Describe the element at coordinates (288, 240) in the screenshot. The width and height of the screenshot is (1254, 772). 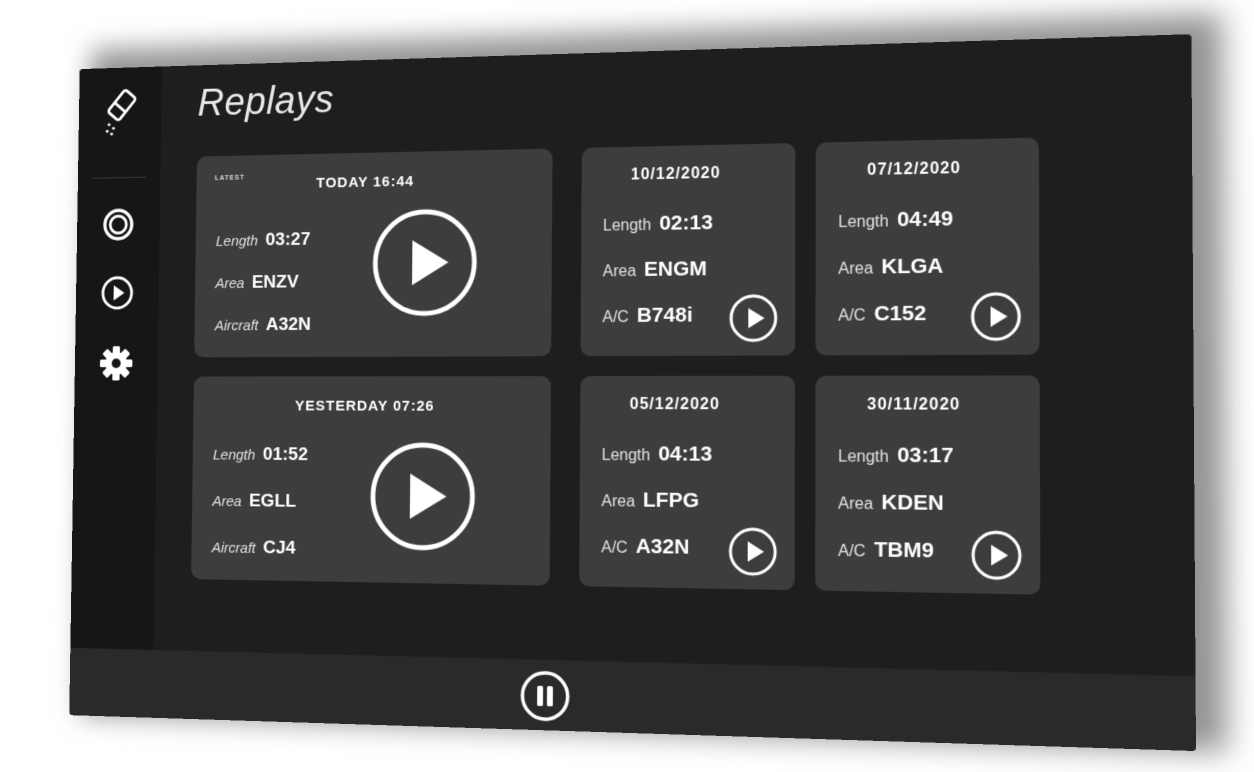
I see `length-value: 03:27` at that location.